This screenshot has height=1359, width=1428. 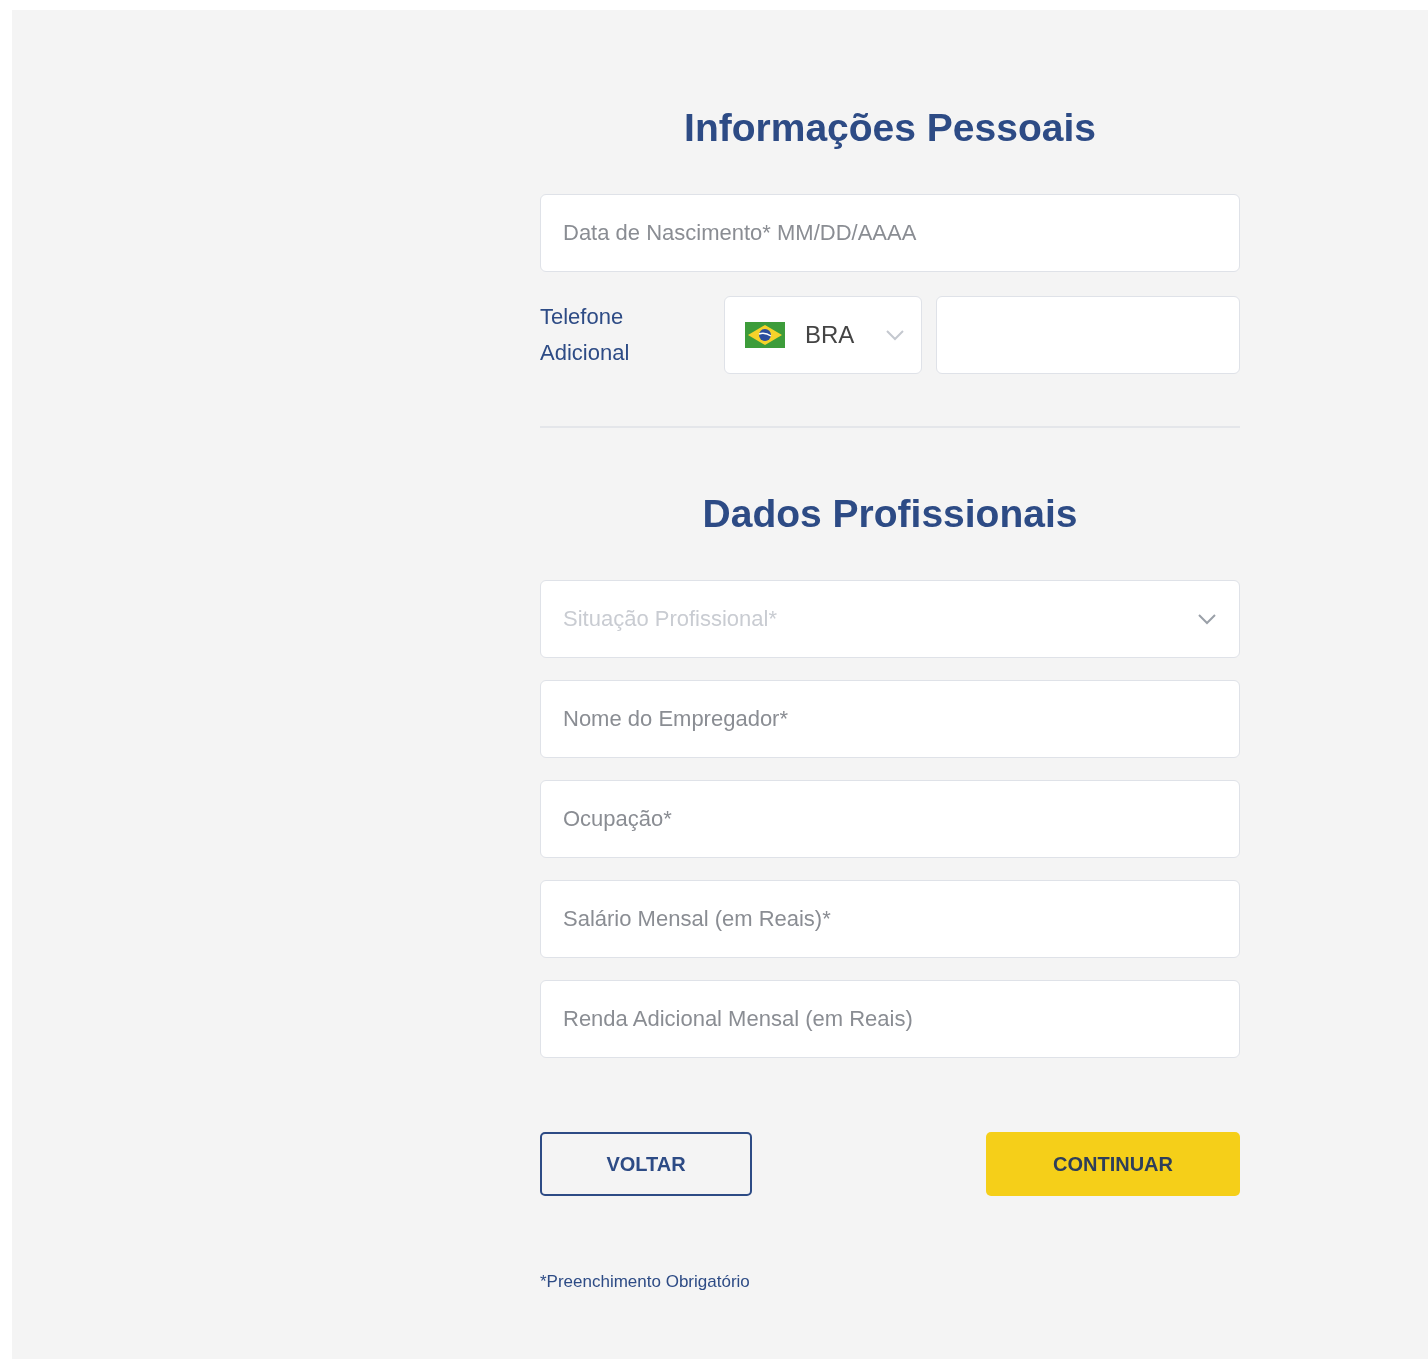 What do you see at coordinates (890, 719) in the screenshot?
I see `text-input-field: Nome do Empregador*` at bounding box center [890, 719].